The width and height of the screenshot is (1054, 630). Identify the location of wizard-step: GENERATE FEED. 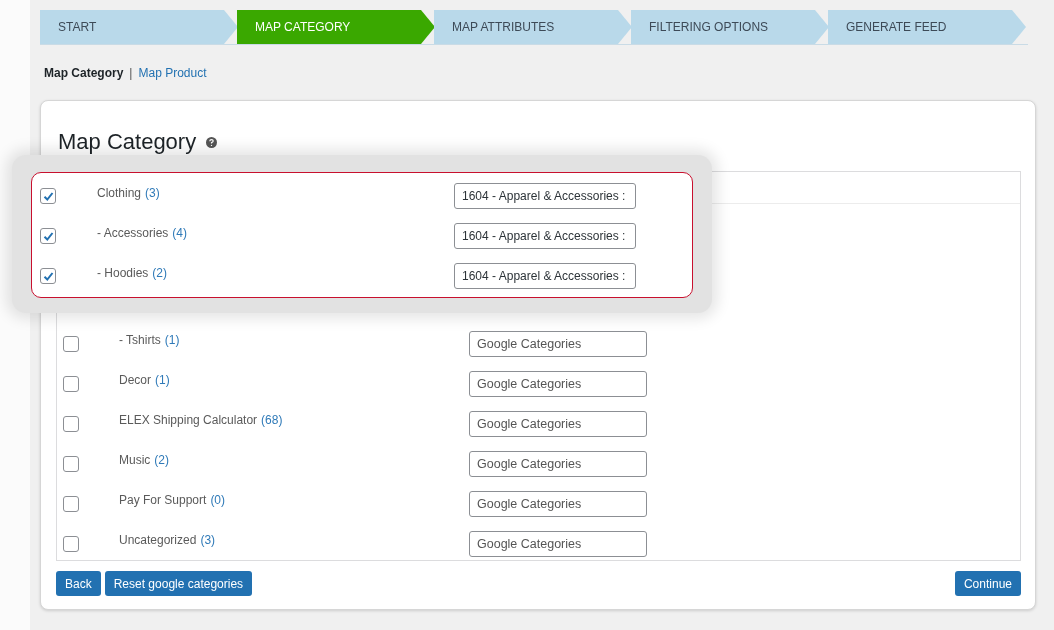
(927, 27).